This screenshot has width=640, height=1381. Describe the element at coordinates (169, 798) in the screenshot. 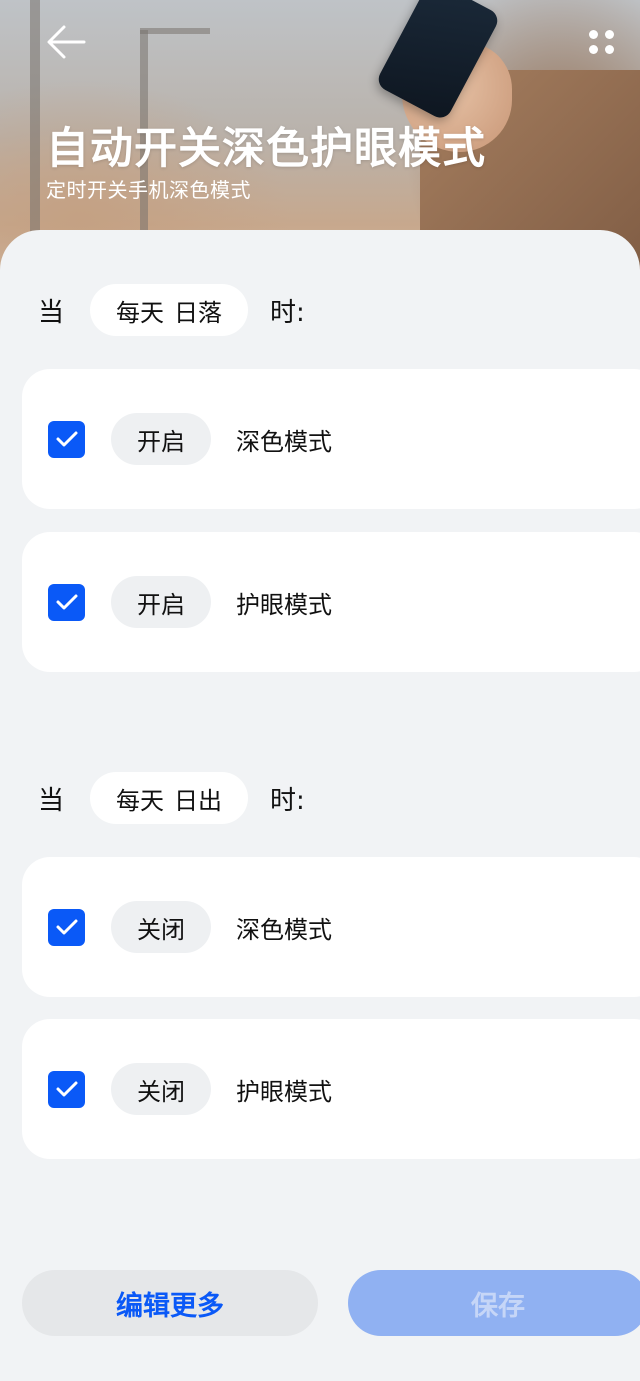

I see `condition-trigger-selector: 每天 日出` at that location.